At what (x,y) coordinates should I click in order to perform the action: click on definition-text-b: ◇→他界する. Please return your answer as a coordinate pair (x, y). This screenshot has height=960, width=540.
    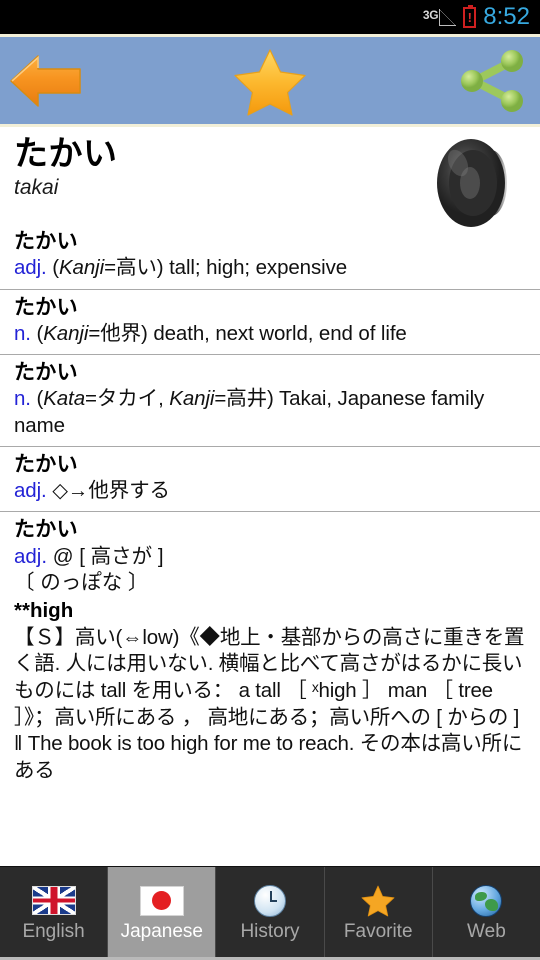
    Looking at the image, I should click on (108, 491).